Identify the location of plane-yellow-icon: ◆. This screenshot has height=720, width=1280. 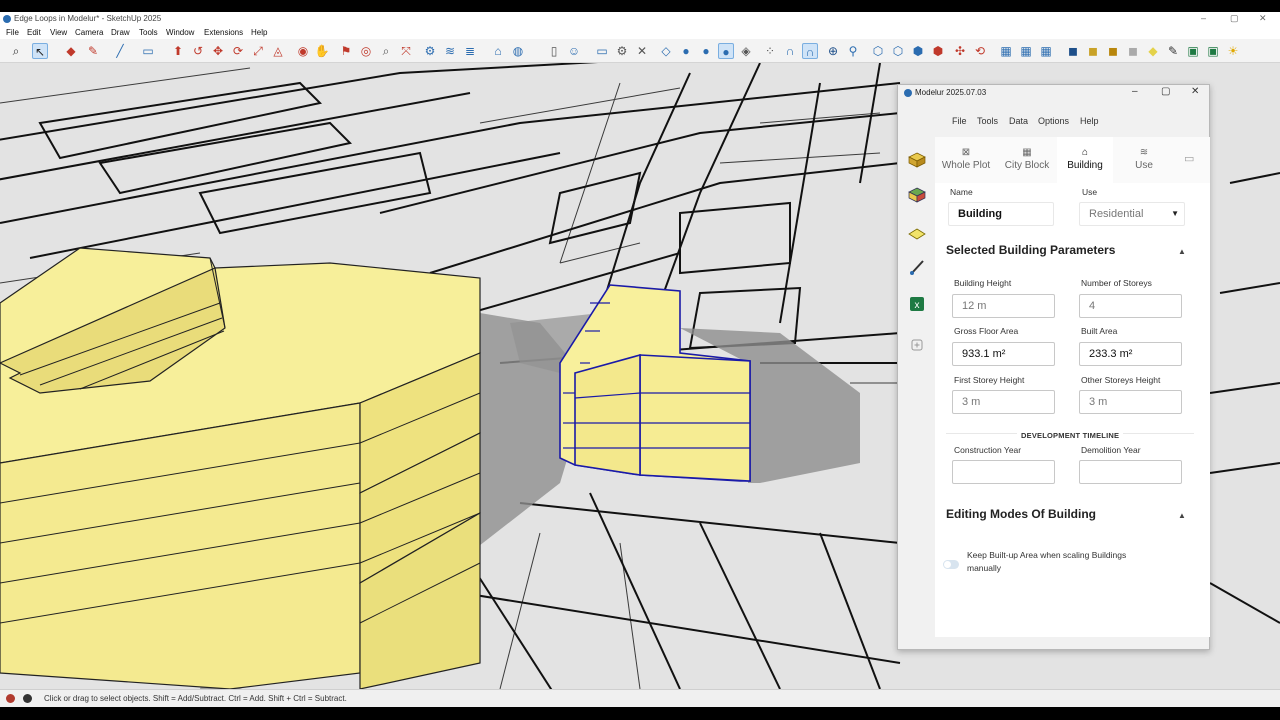
(1153, 51).